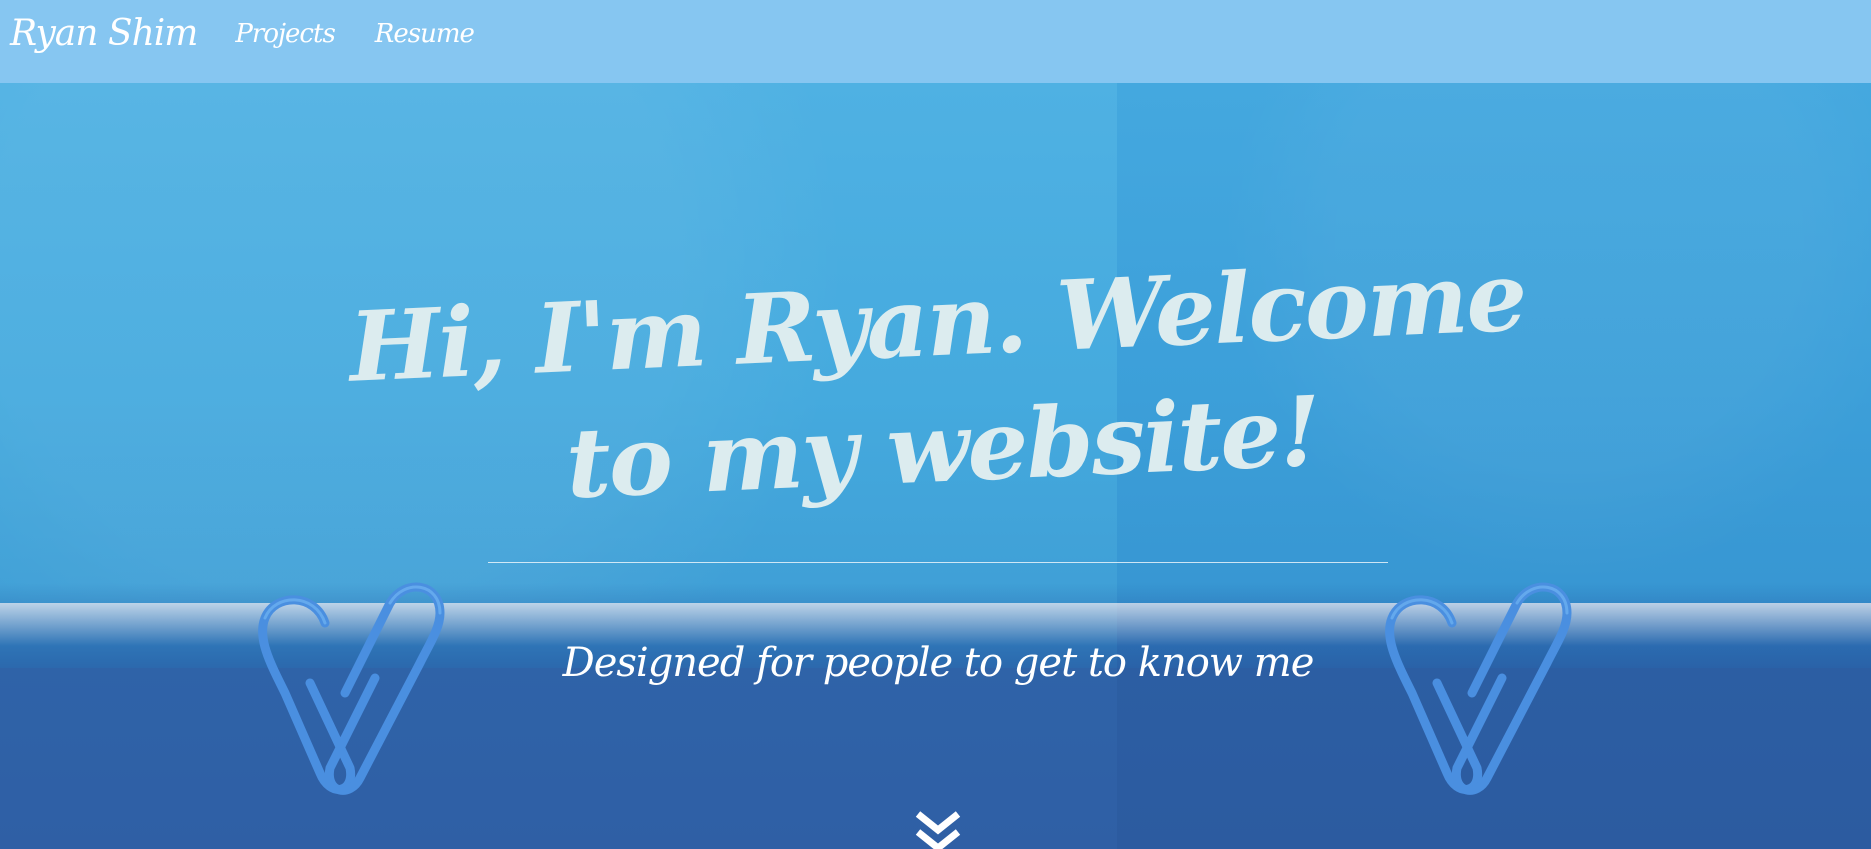 The width and height of the screenshot is (1871, 849). I want to click on double-chevron-down-icon, so click(938, 829).